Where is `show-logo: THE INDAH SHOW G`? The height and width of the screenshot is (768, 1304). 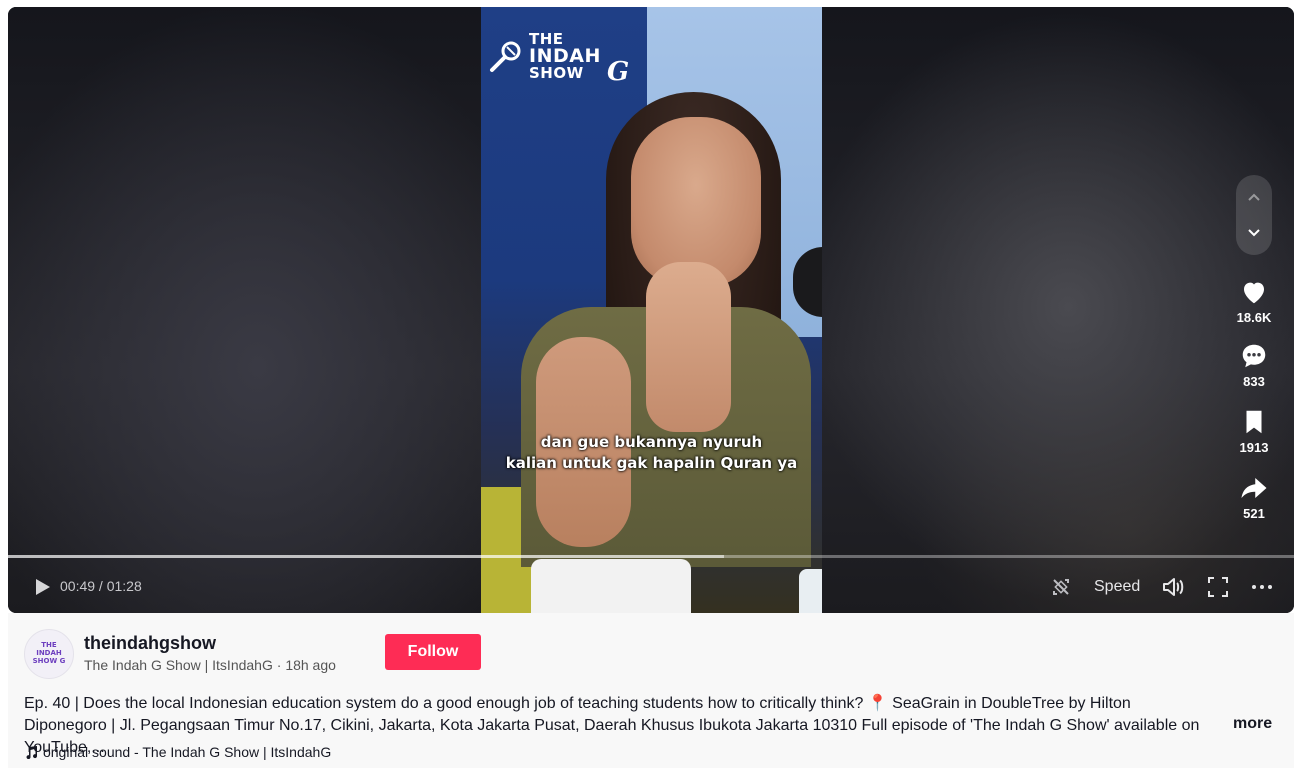 show-logo: THE INDAH SHOW G is located at coordinates (562, 59).